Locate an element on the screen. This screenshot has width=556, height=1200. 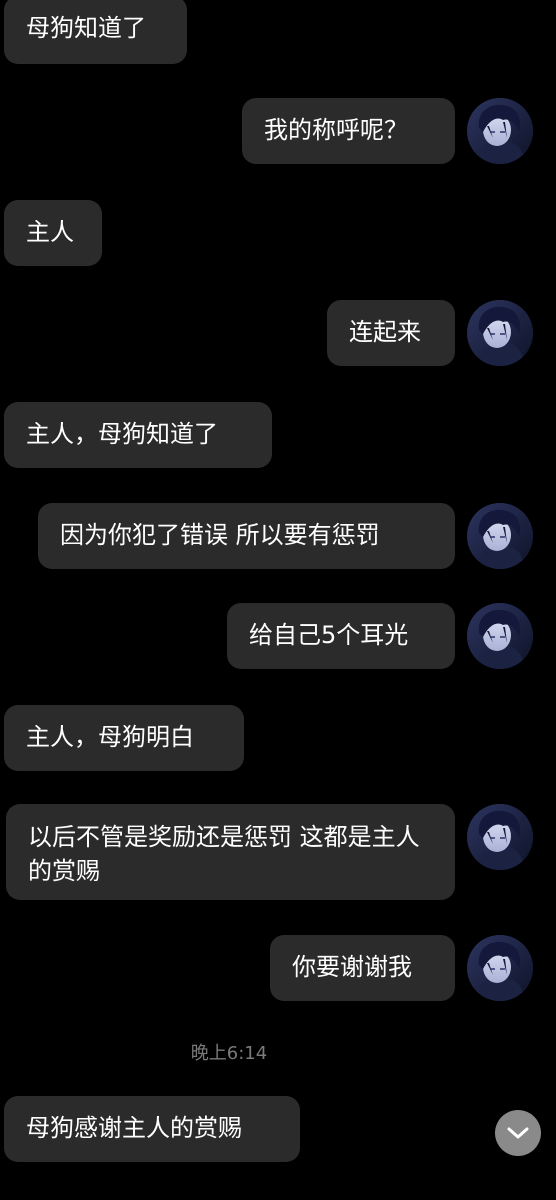
scroll-to-bottom-button is located at coordinates (518, 1133).